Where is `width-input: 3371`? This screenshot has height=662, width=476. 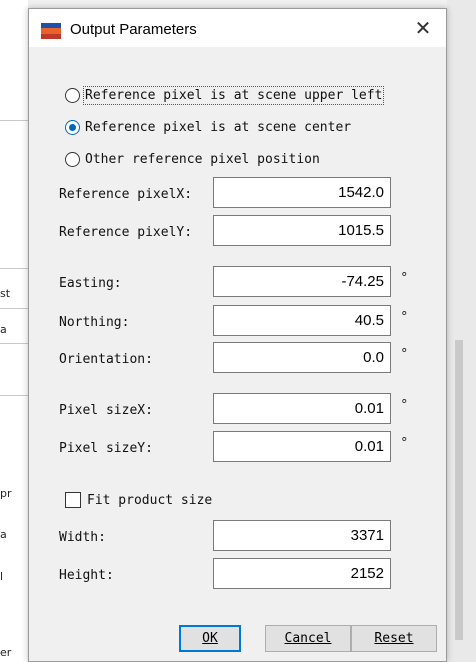 width-input: 3371 is located at coordinates (302, 535).